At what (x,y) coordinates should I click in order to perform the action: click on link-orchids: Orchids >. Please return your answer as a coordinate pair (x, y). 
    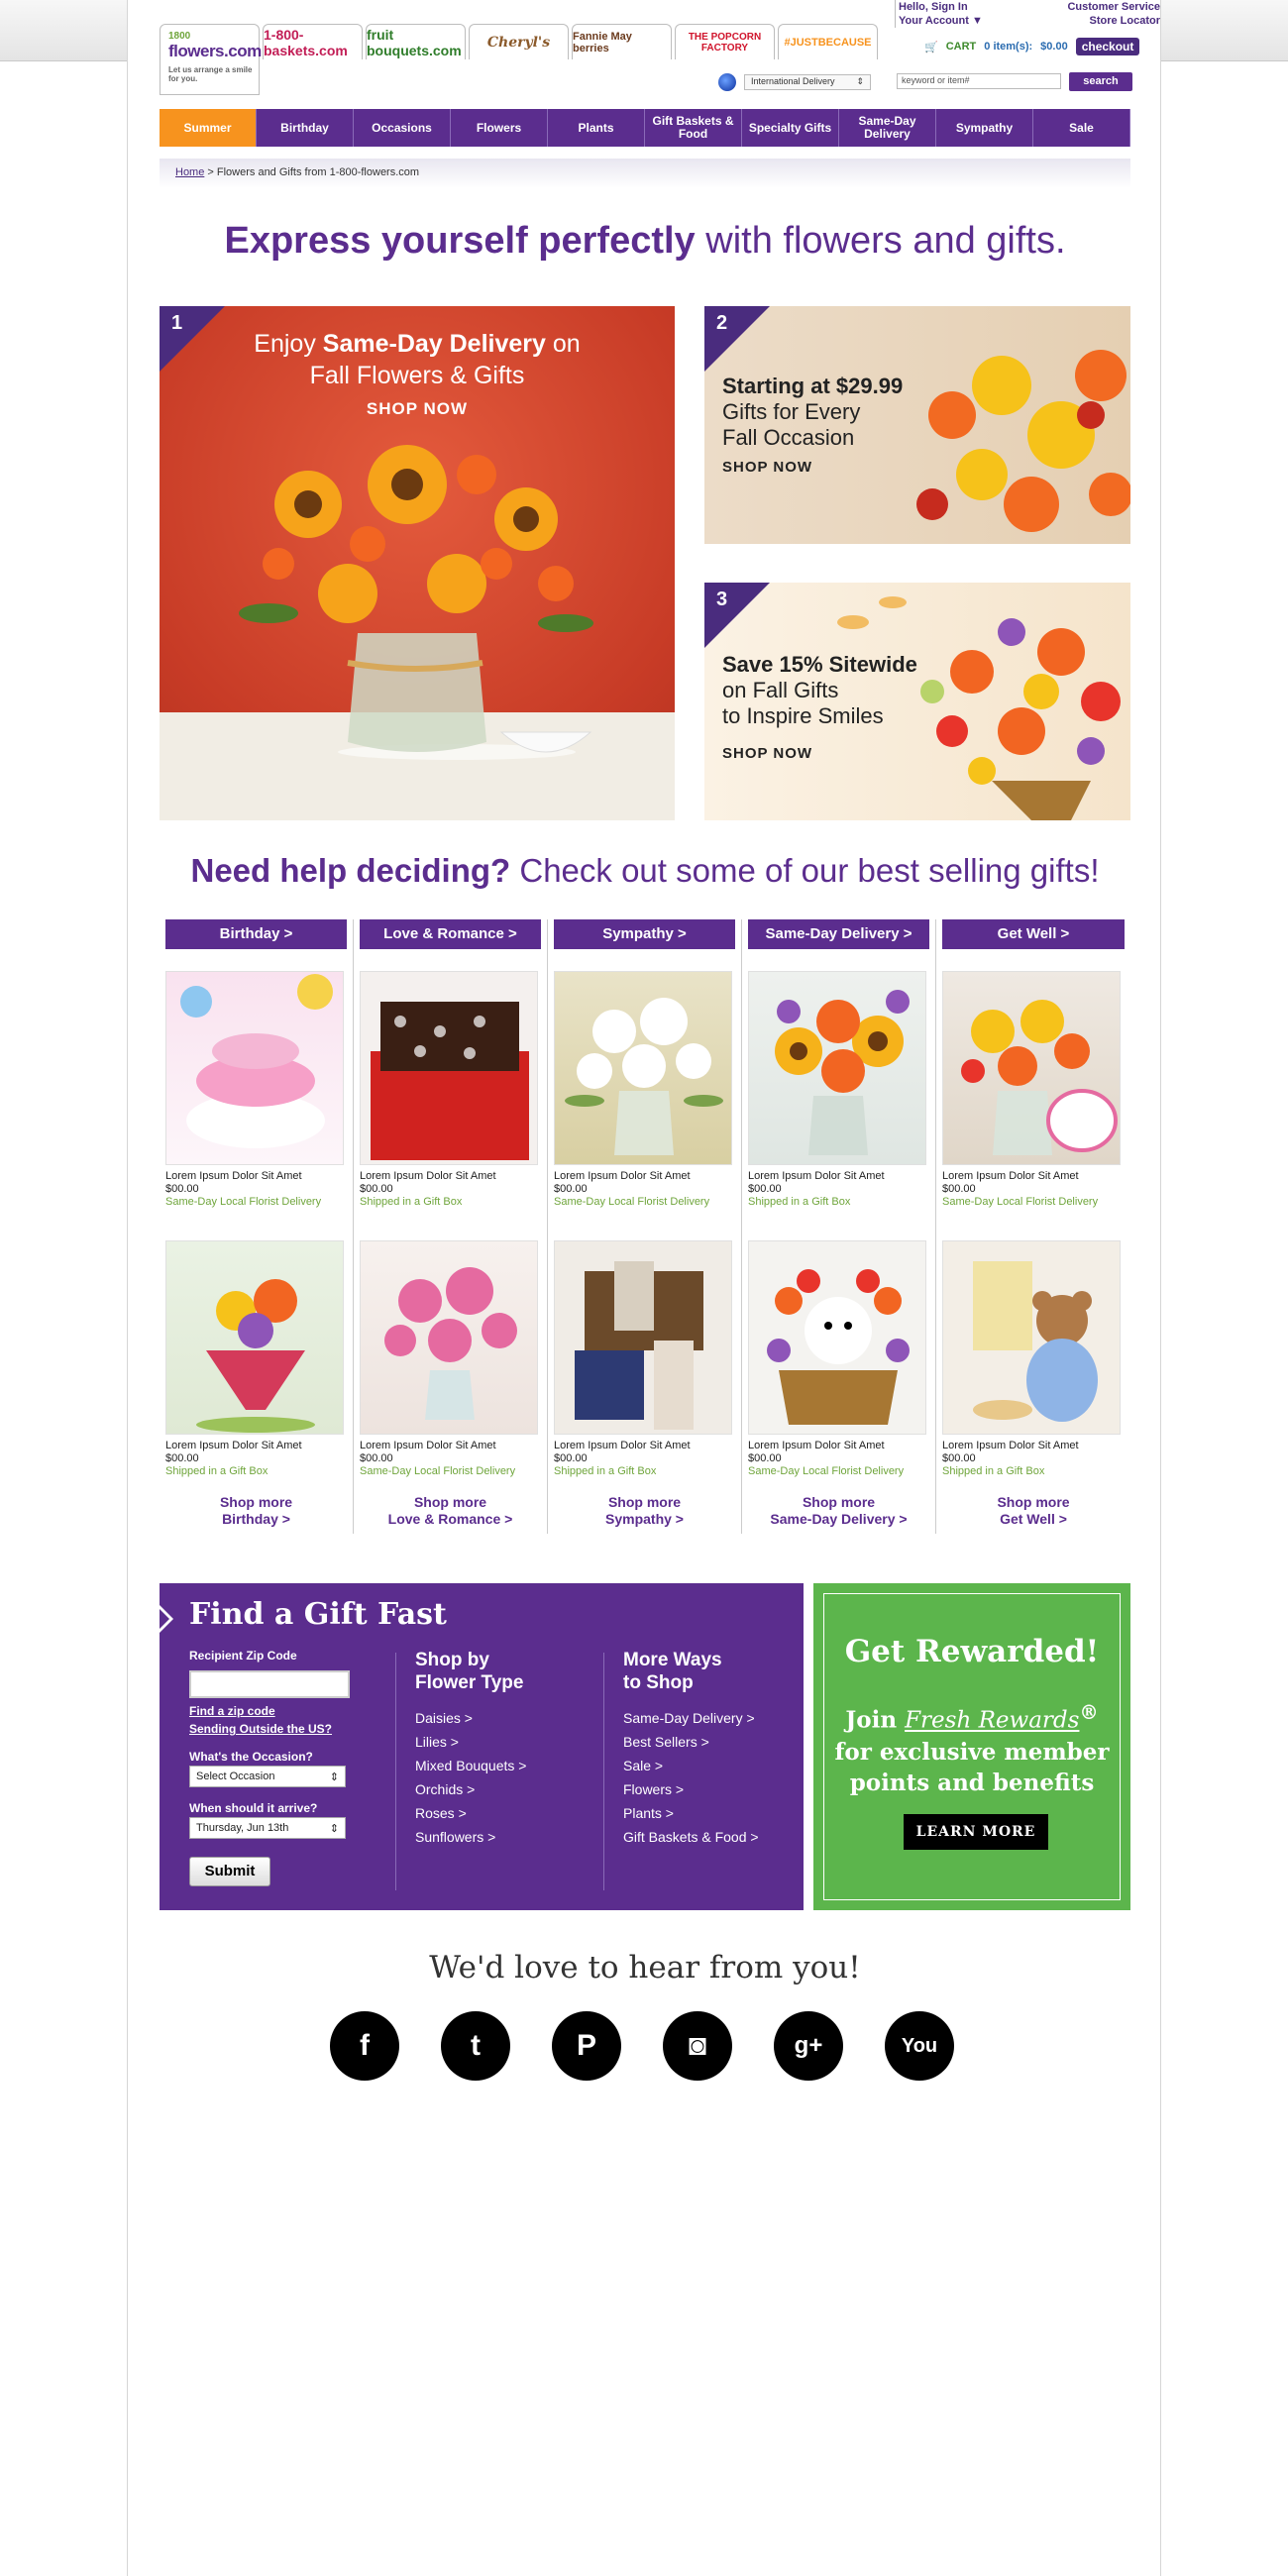
    Looking at the image, I should click on (470, 1789).